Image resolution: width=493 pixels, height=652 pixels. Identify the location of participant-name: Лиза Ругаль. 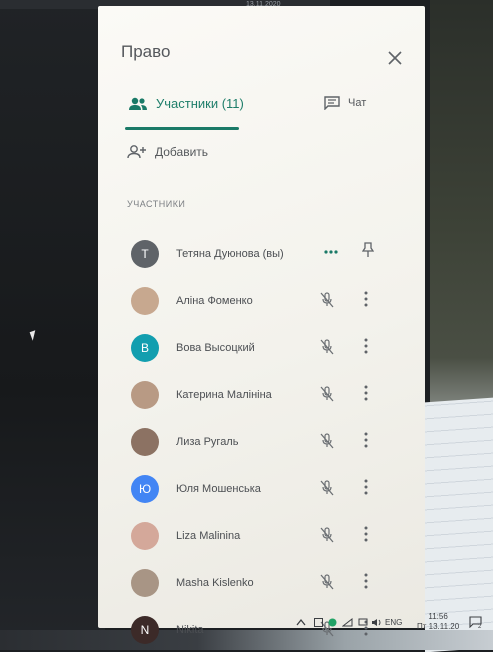
(207, 442).